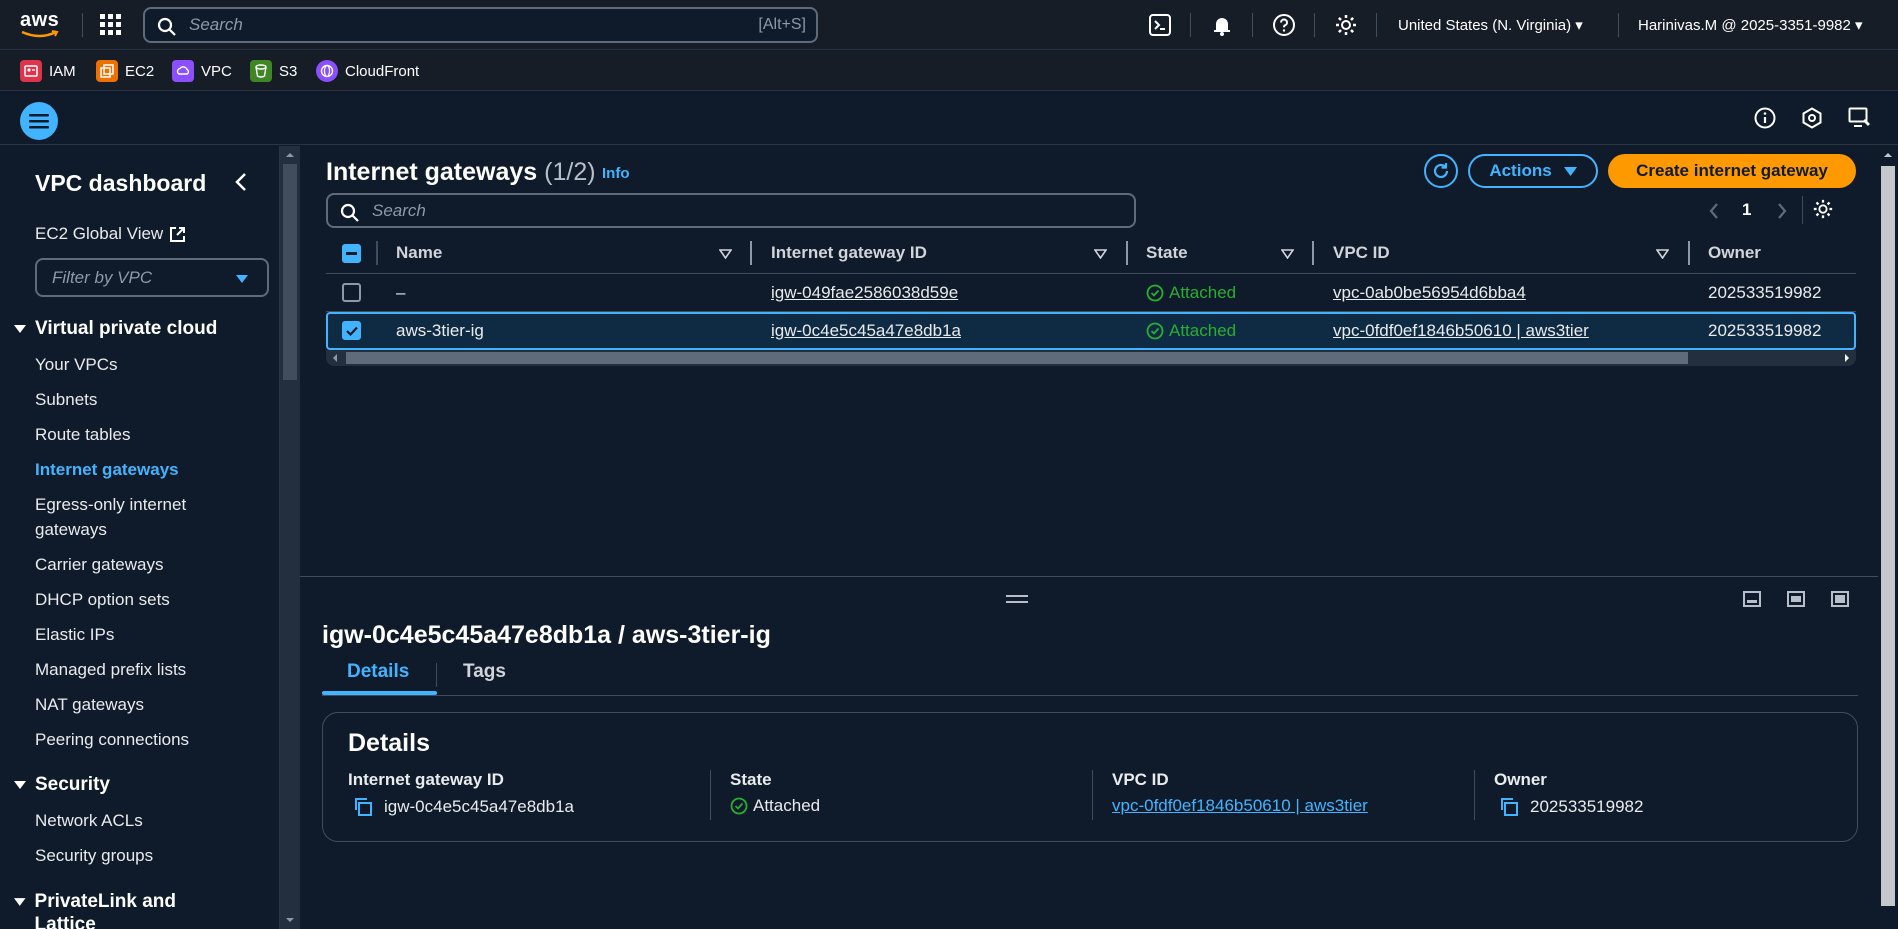 The image size is (1898, 929). What do you see at coordinates (125, 71) in the screenshot?
I see `favorite-ec2: EC2` at bounding box center [125, 71].